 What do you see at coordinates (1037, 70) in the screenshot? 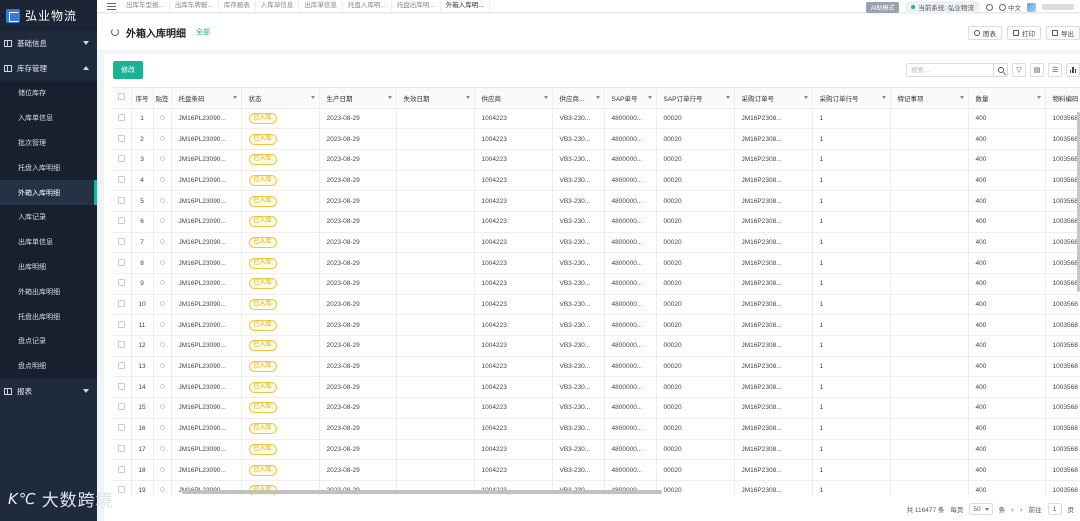
I see `table-view-icon: ▤` at bounding box center [1037, 70].